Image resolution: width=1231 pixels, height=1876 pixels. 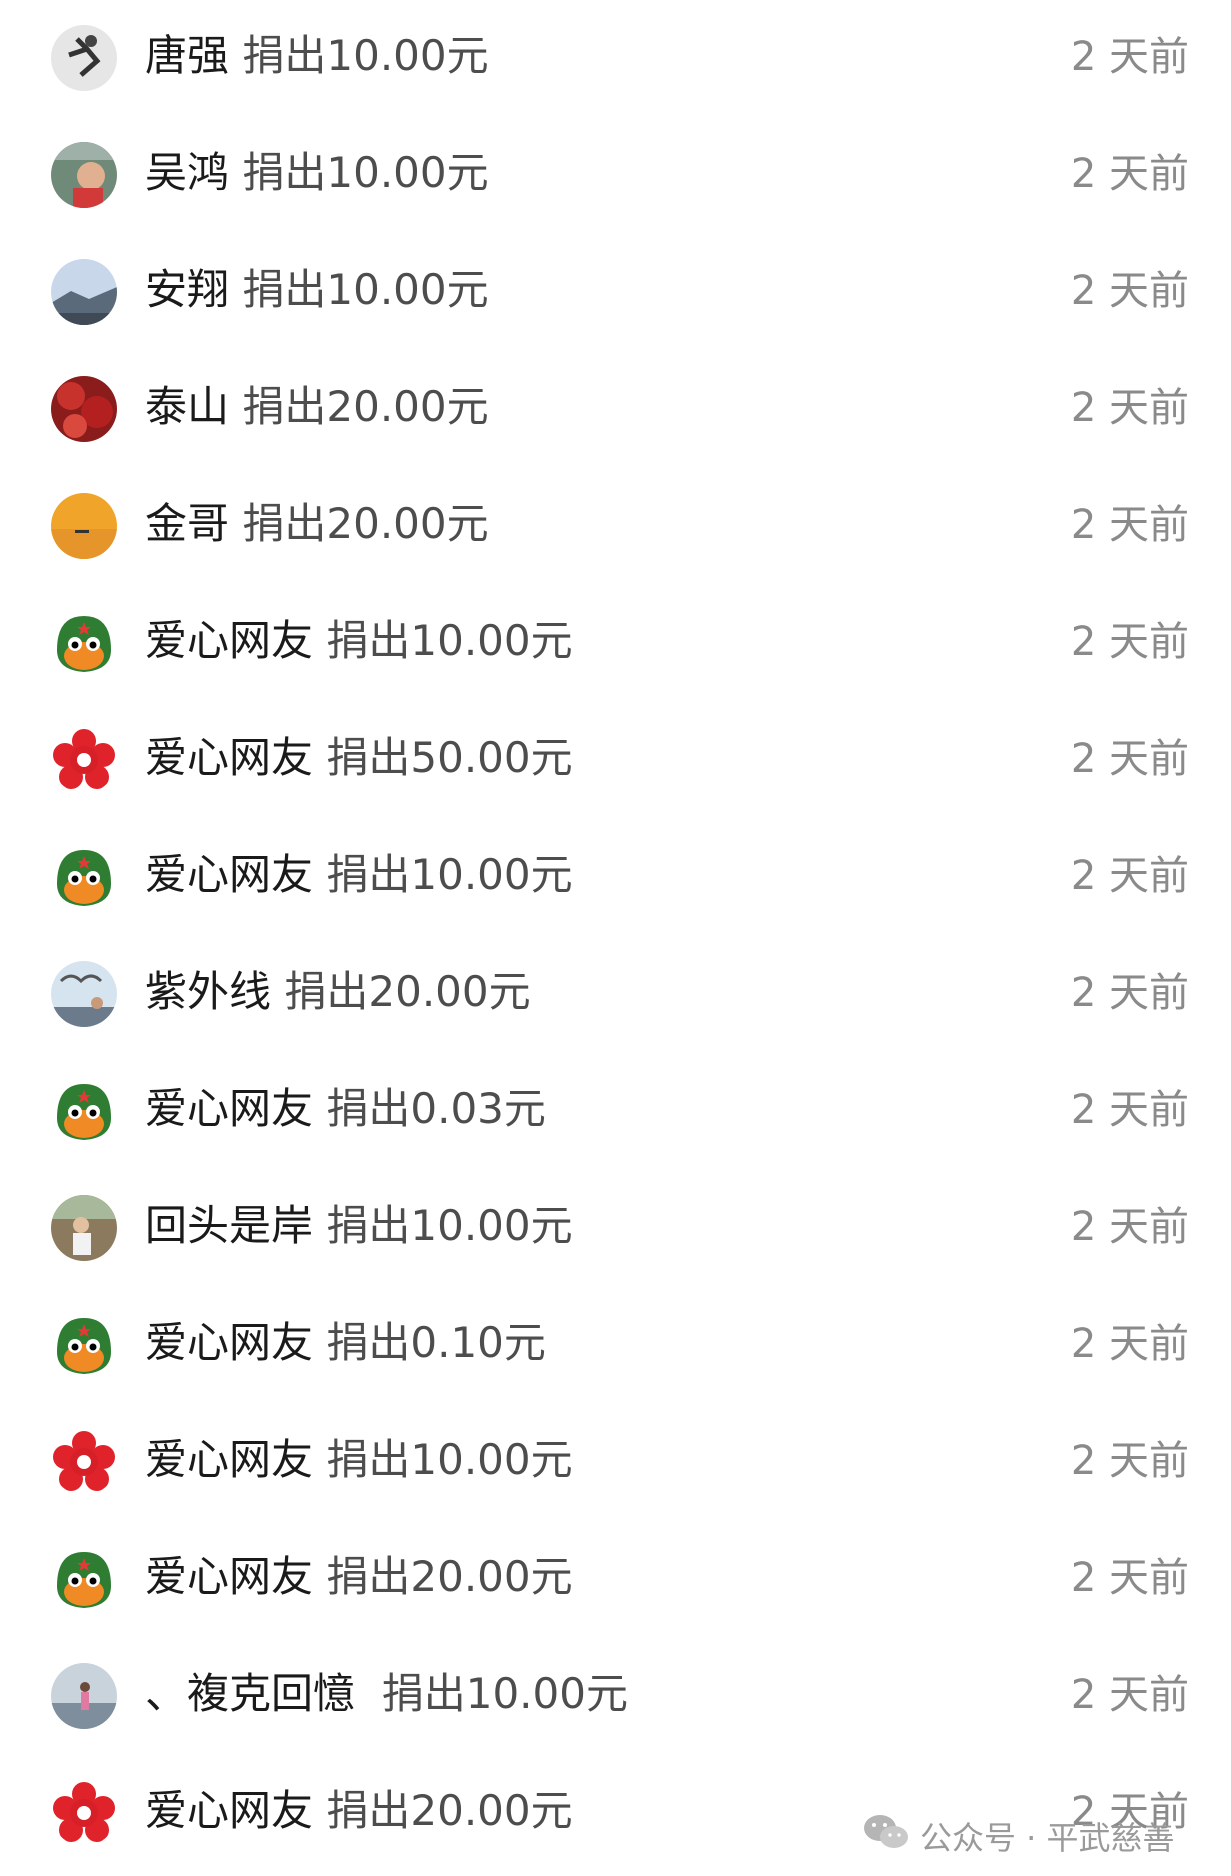 What do you see at coordinates (449, 757) in the screenshot?
I see `donation-amount: 捐出50.00元` at bounding box center [449, 757].